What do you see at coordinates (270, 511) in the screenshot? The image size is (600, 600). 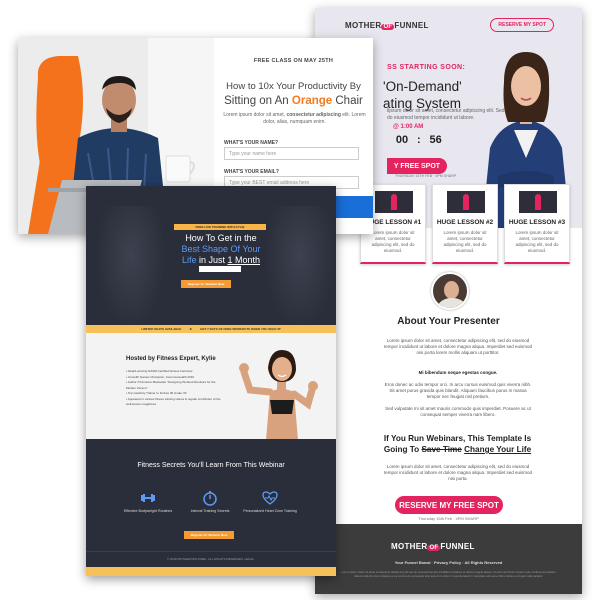 I see `feature-label: Personalized Heart Zone Training` at bounding box center [270, 511].